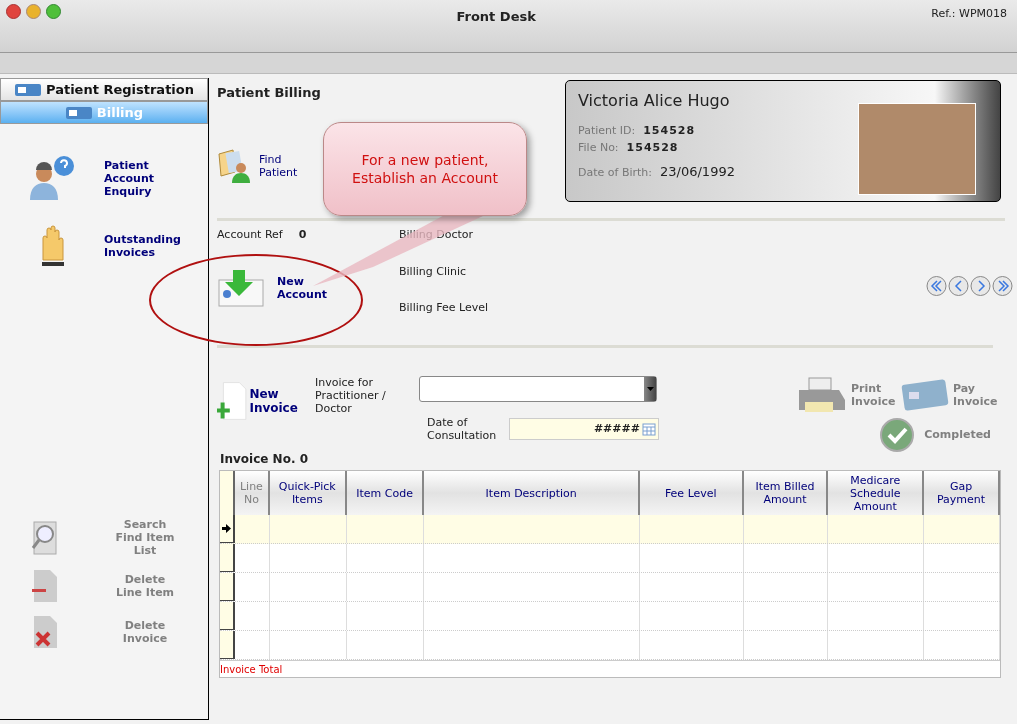 This screenshot has height=724, width=1017. Describe the element at coordinates (264, 459) in the screenshot. I see `invoice-number: Invoice No. 0` at that location.